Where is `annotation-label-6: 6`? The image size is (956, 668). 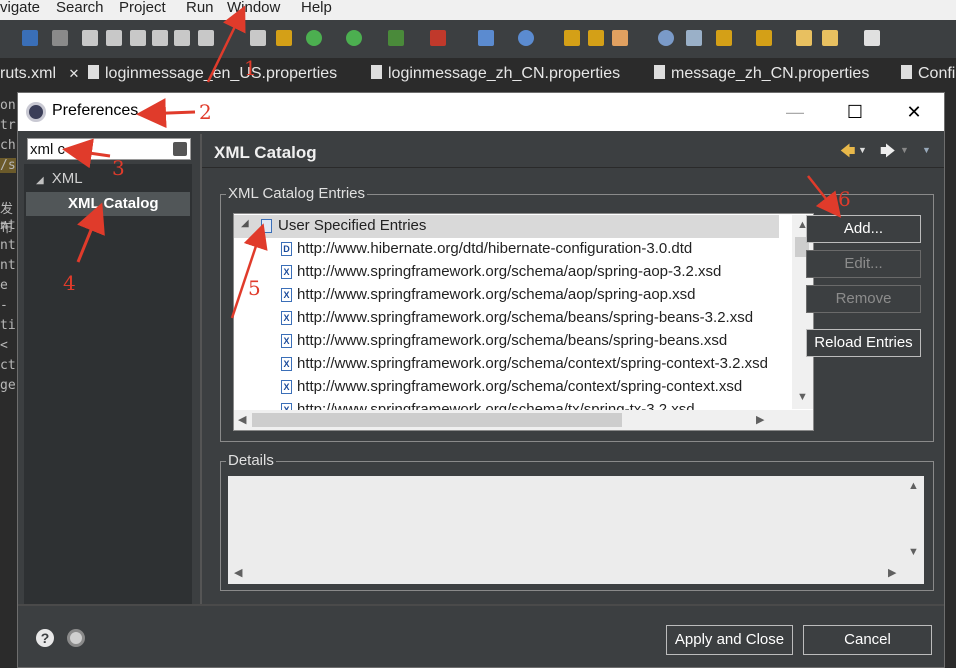
annotation-label-6: 6 is located at coordinates (844, 199).